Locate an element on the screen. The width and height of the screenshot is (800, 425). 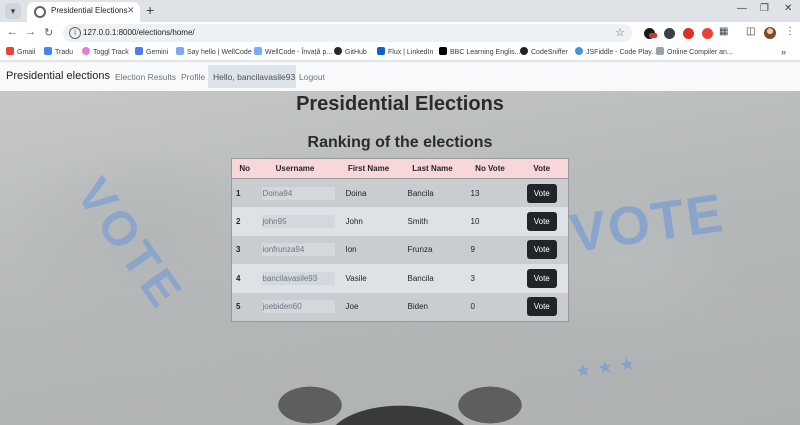
close-window-button: ✕ is located at coordinates (788, 8).